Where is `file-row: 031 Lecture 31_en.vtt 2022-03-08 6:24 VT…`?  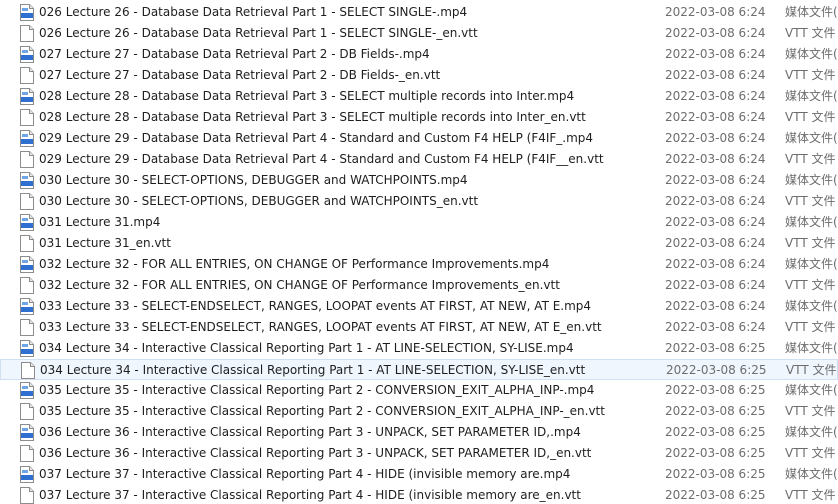
file-row: 031 Lecture 31_en.vtt 2022-03-08 6:24 VT… is located at coordinates (419, 243).